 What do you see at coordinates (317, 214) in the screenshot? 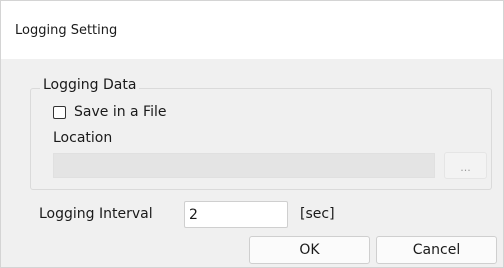
I see `interval-unit-label: [sec]` at bounding box center [317, 214].